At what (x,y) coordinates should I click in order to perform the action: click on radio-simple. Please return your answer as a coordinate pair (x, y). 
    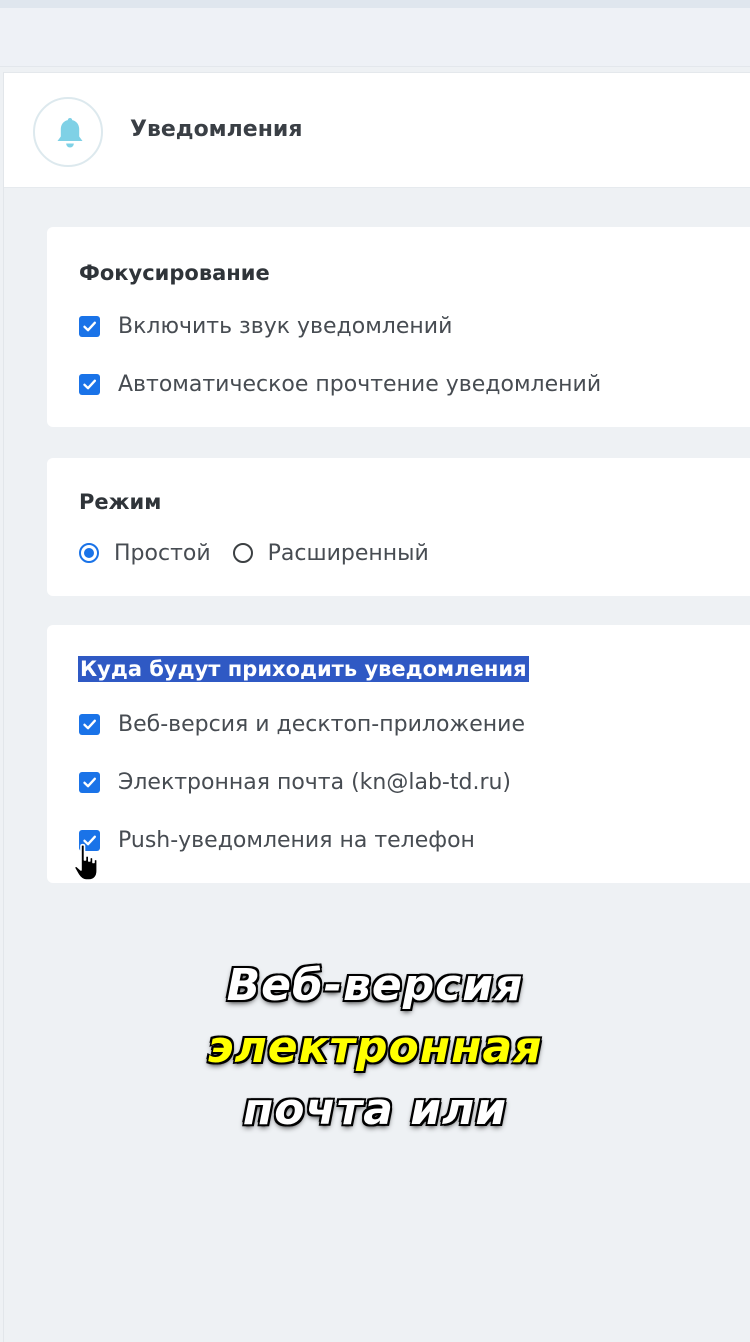
    Looking at the image, I should click on (89, 553).